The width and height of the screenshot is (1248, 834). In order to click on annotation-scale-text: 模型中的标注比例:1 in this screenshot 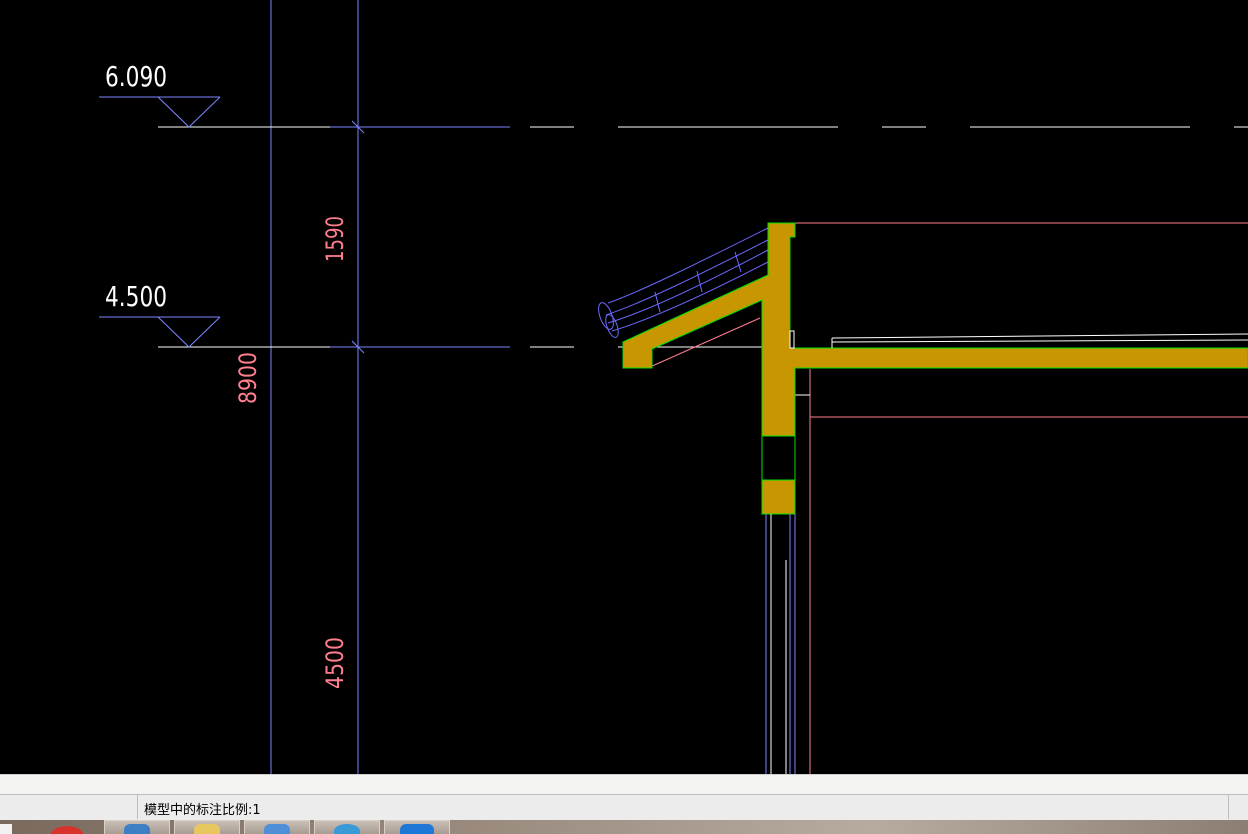, I will do `click(202, 810)`.